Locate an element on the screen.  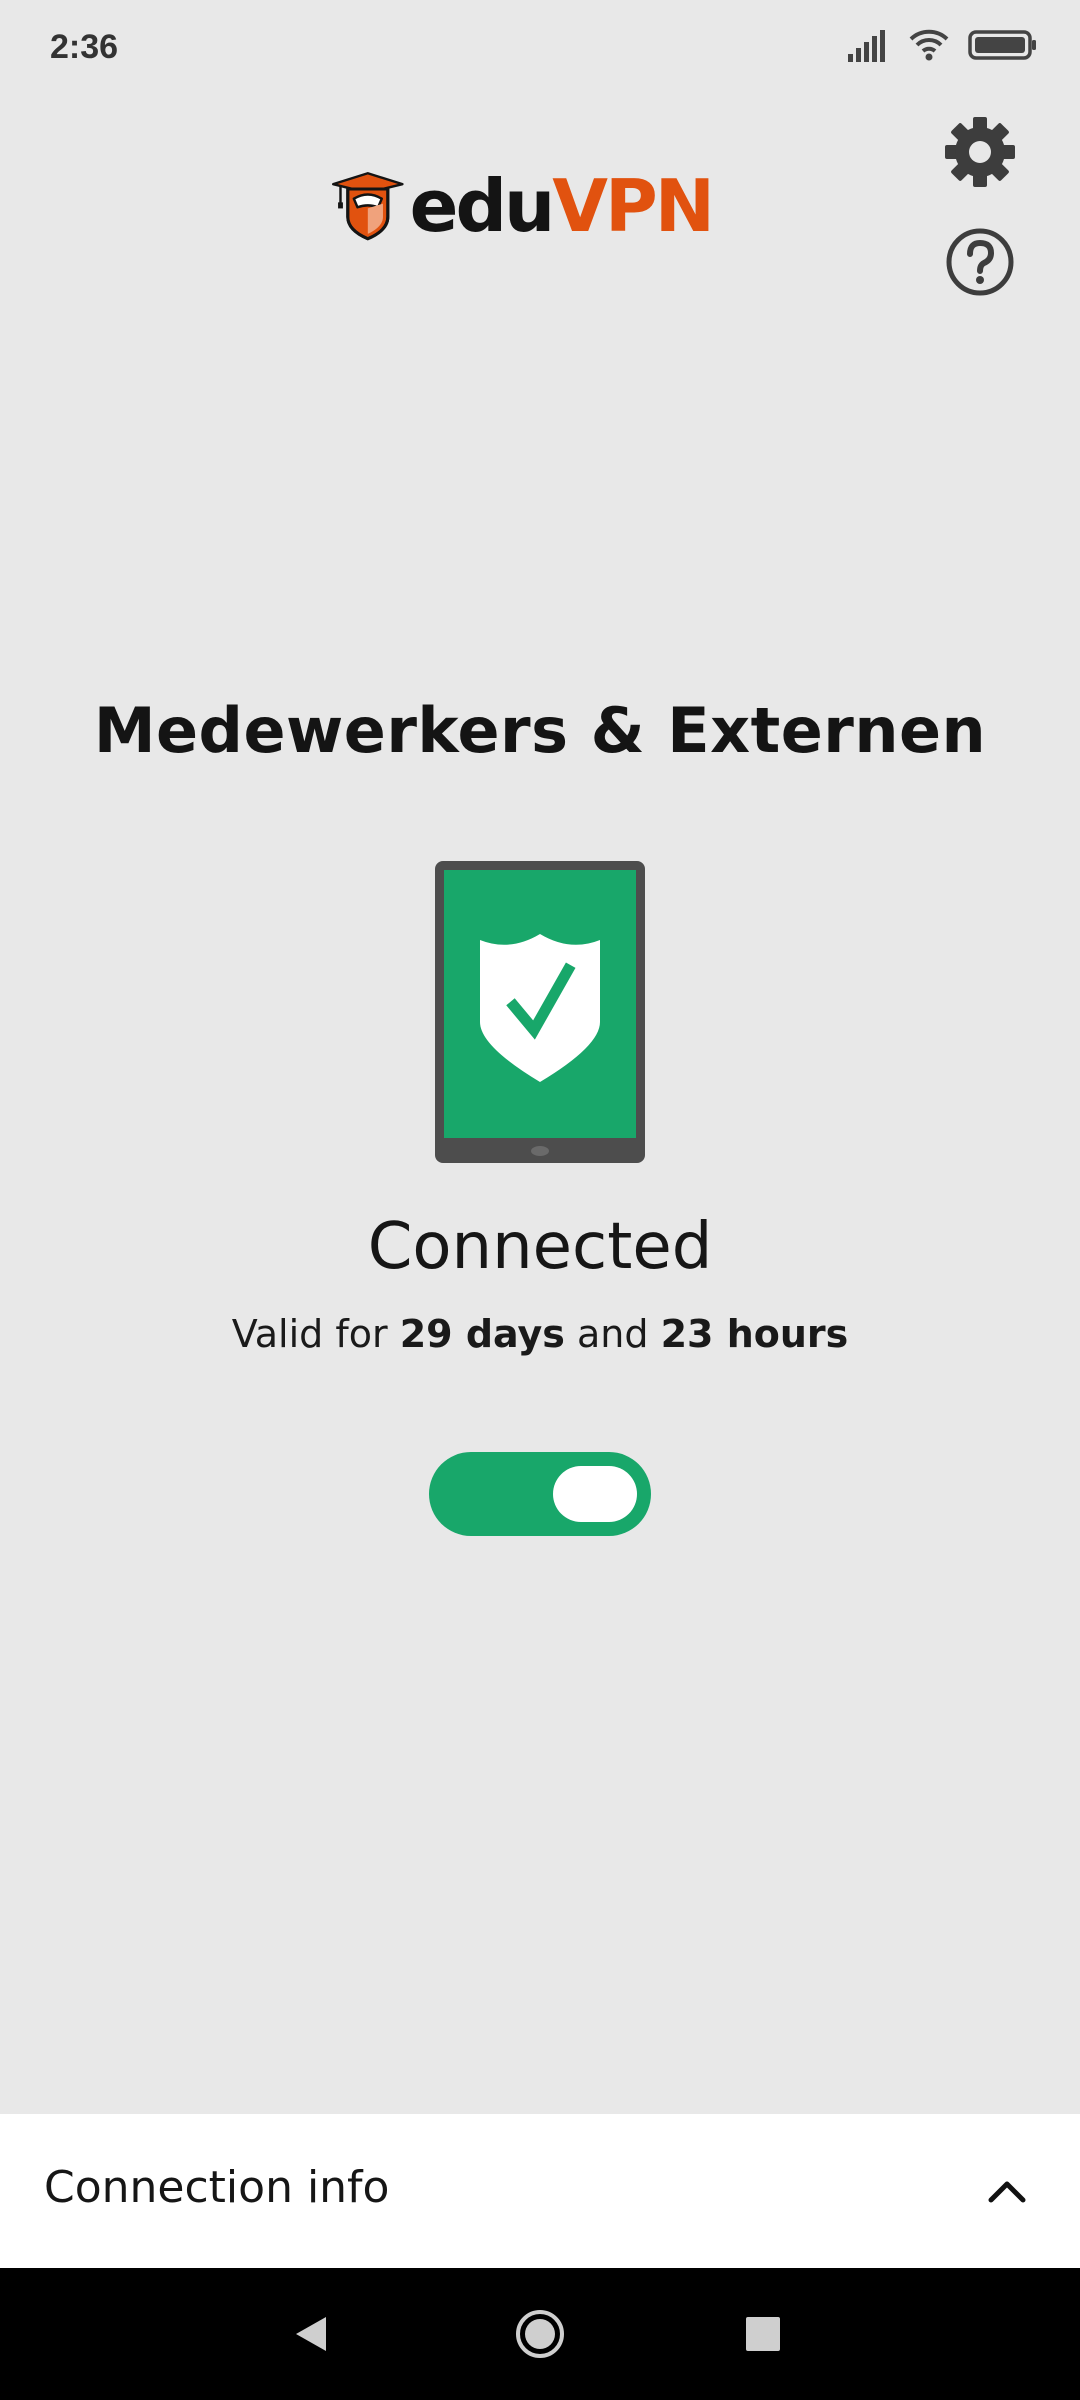
validity-prefix: Valid for is located at coordinates (309, 1334).